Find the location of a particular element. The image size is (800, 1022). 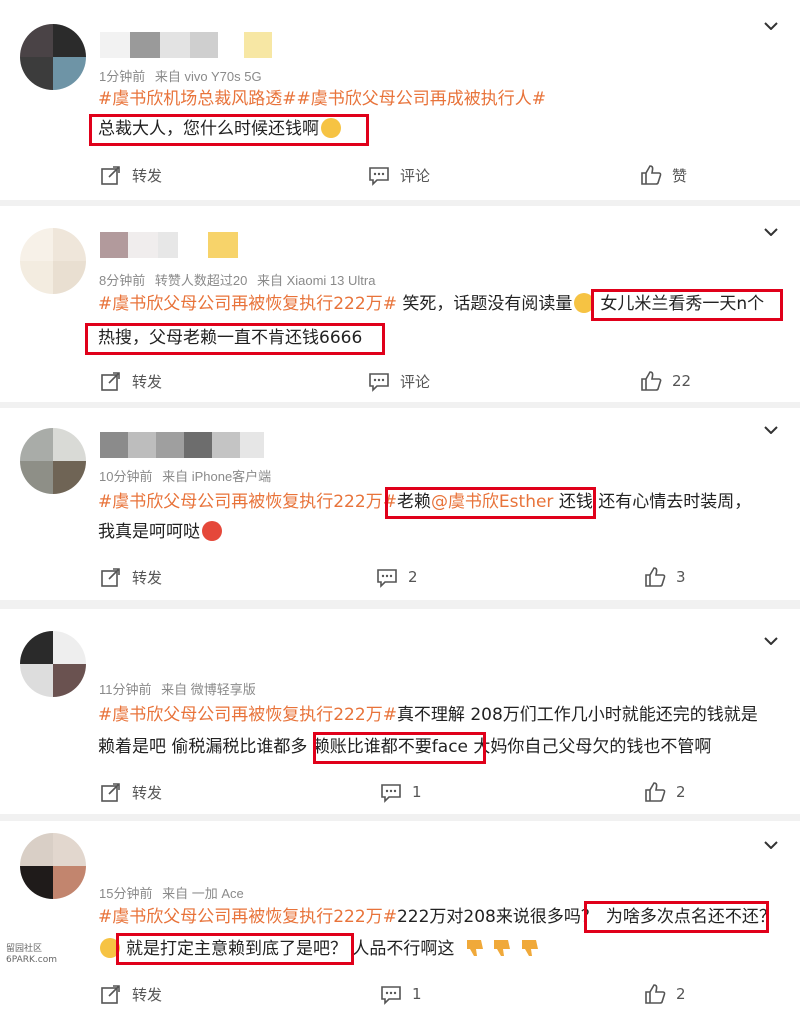

post-meta: 11分钟前 来自 微博轻享版 is located at coordinates (177, 688).